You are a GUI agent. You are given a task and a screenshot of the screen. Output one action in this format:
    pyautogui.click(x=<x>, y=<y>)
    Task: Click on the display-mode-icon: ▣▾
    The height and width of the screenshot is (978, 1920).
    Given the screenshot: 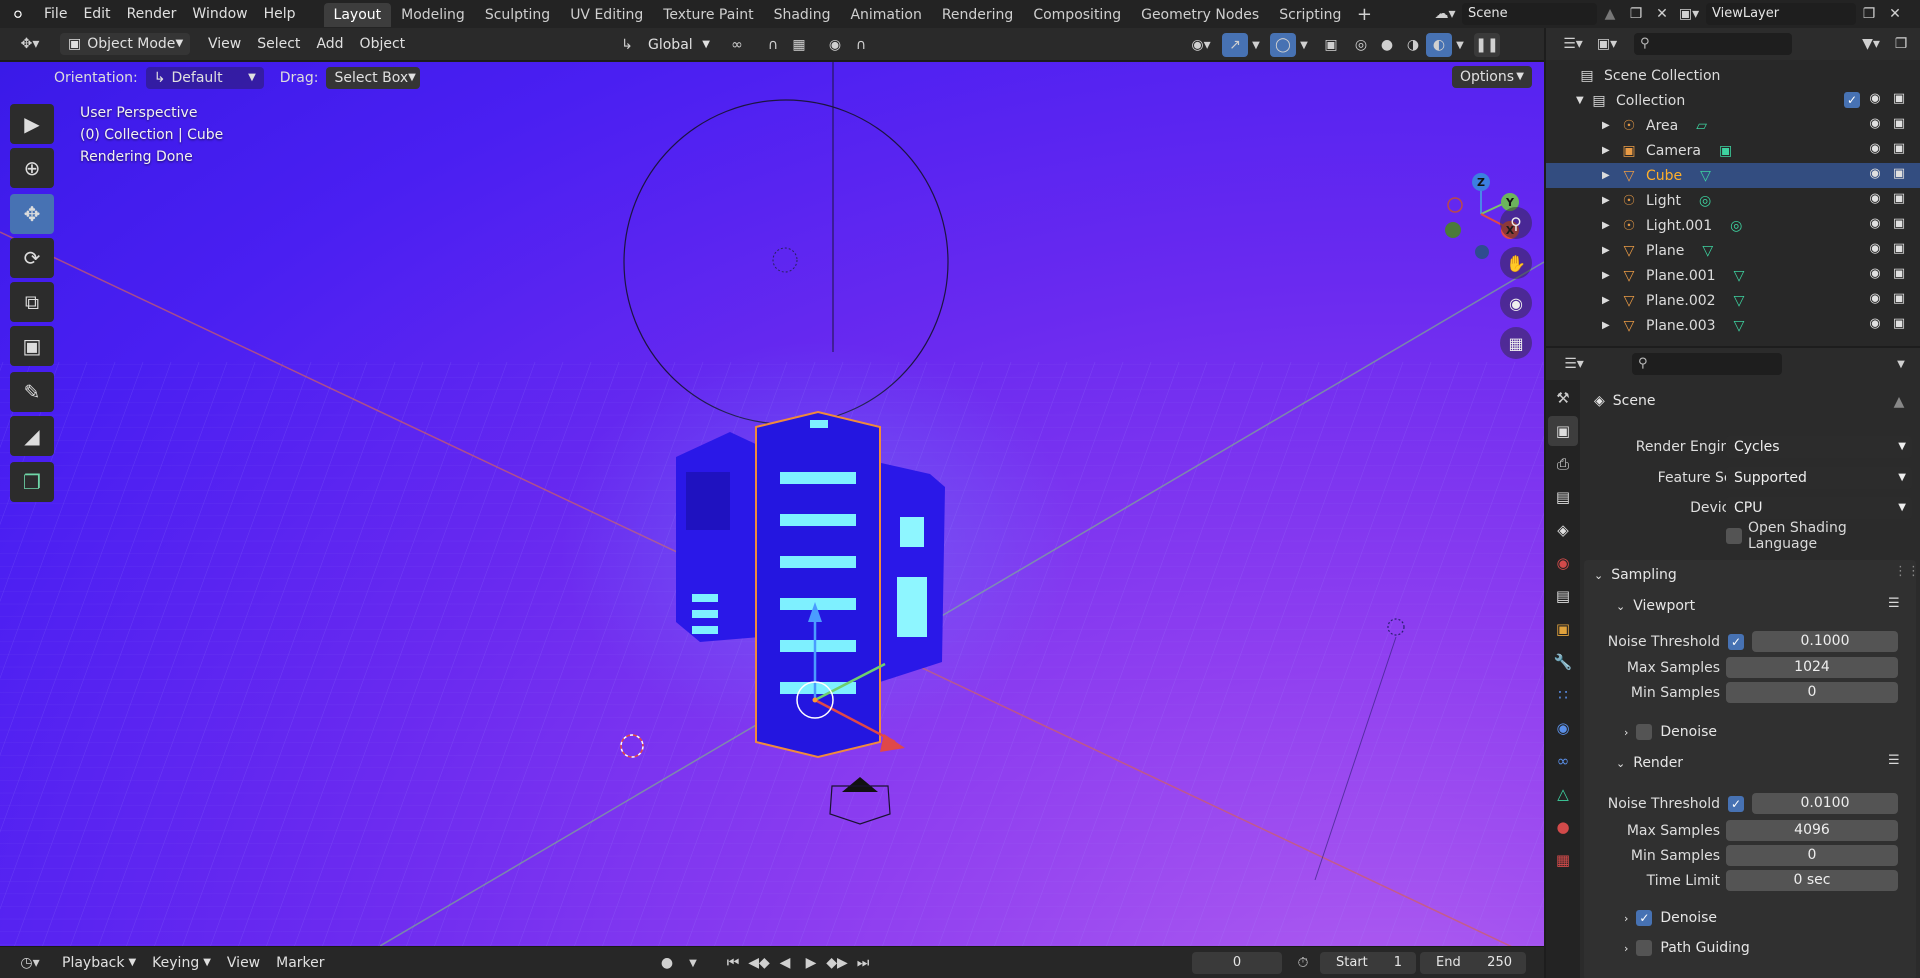 What is the action you would take?
    pyautogui.click(x=1607, y=44)
    